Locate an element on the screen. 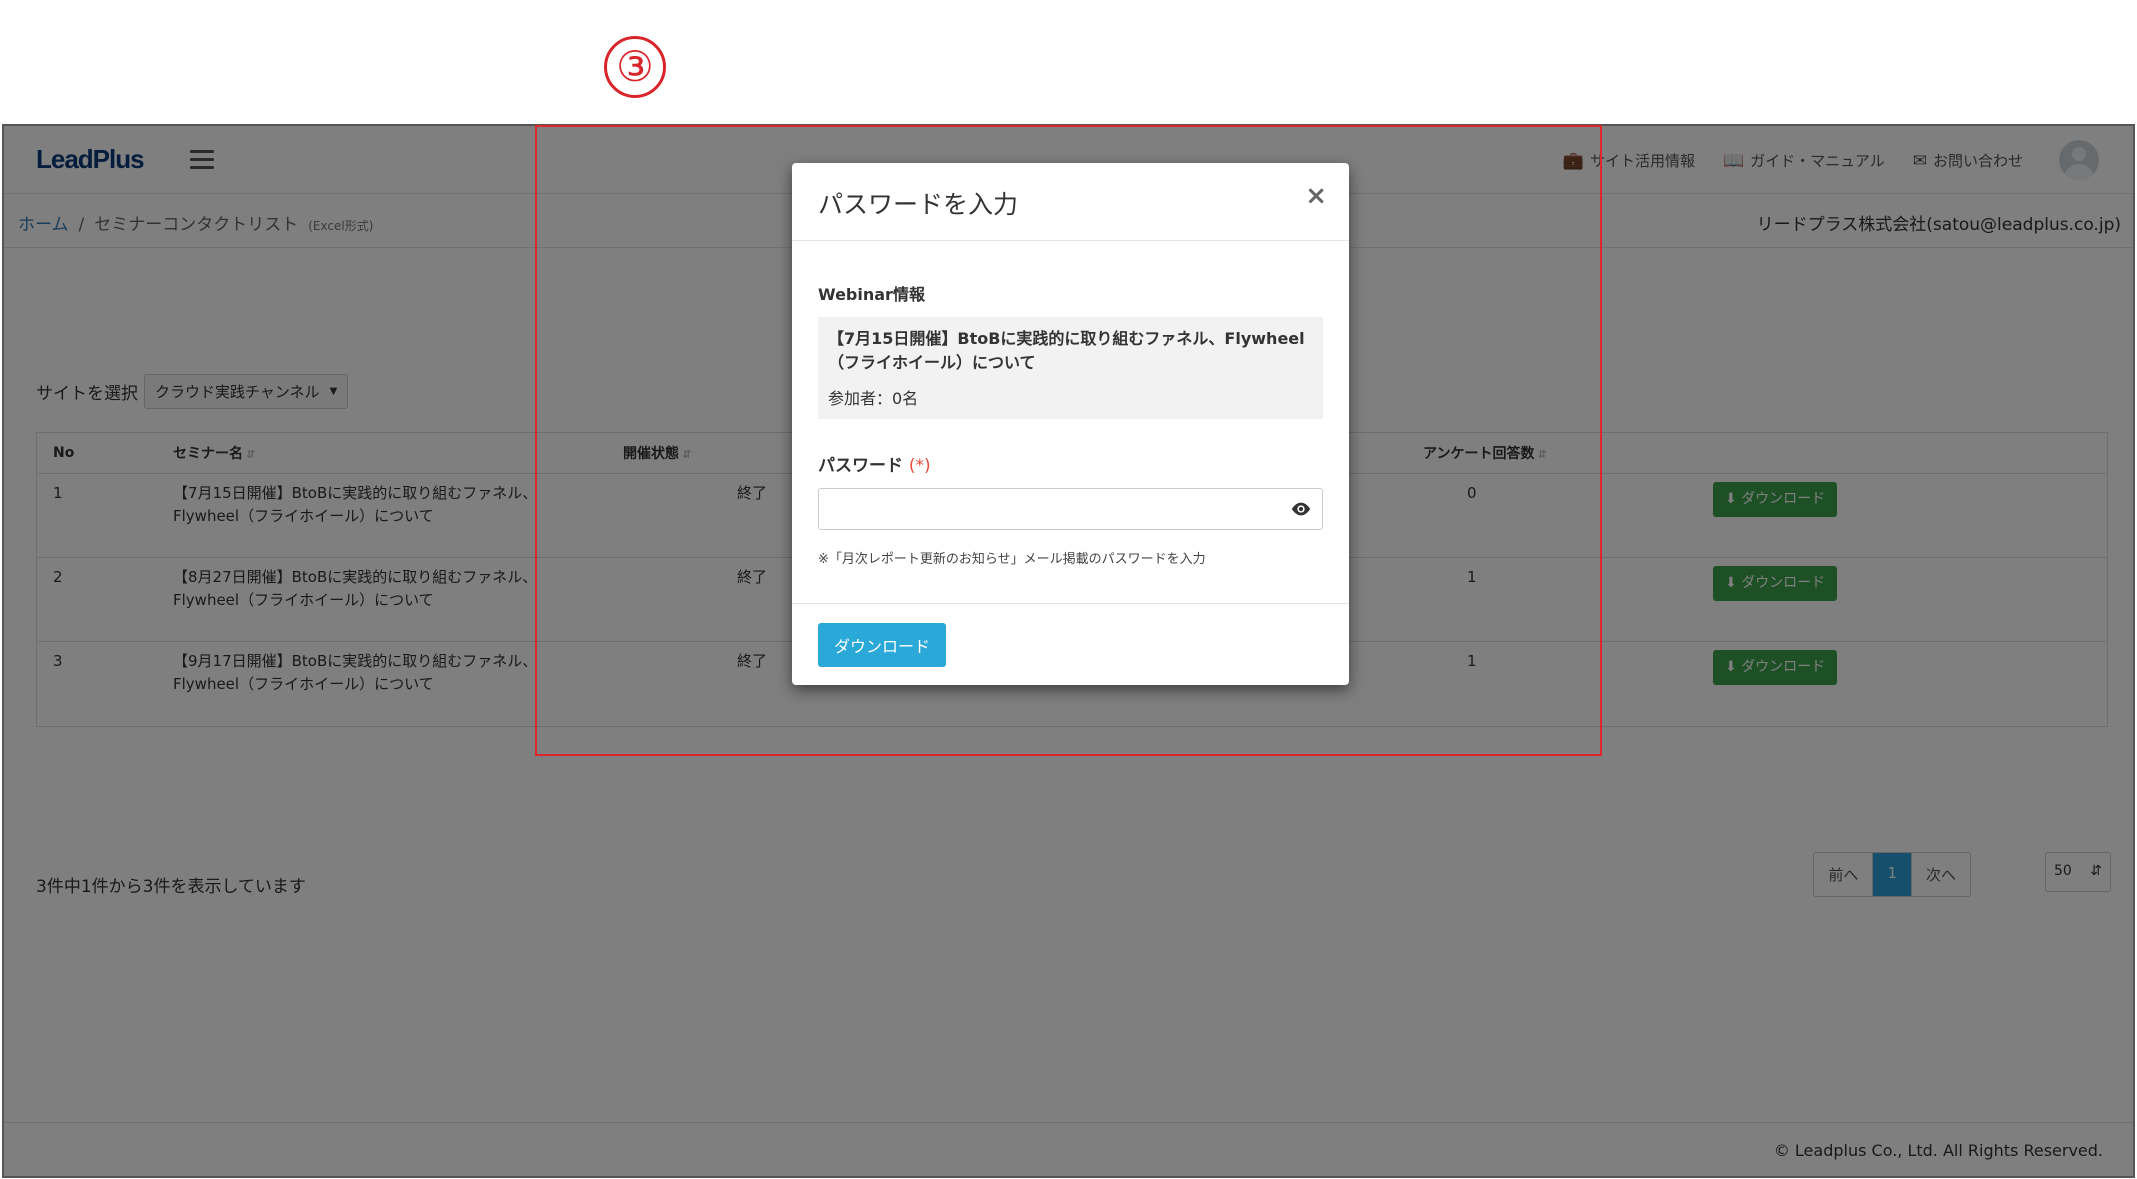 Image resolution: width=2137 pixels, height=1179 pixels. password-input is located at coordinates (1070, 509).